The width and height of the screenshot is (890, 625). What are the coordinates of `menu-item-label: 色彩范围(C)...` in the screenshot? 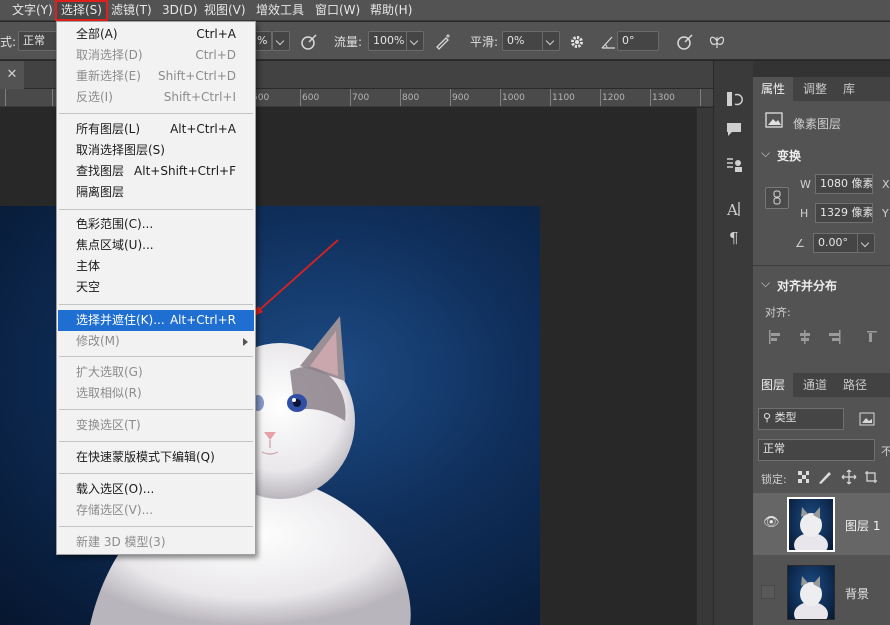 It's located at (115, 224).